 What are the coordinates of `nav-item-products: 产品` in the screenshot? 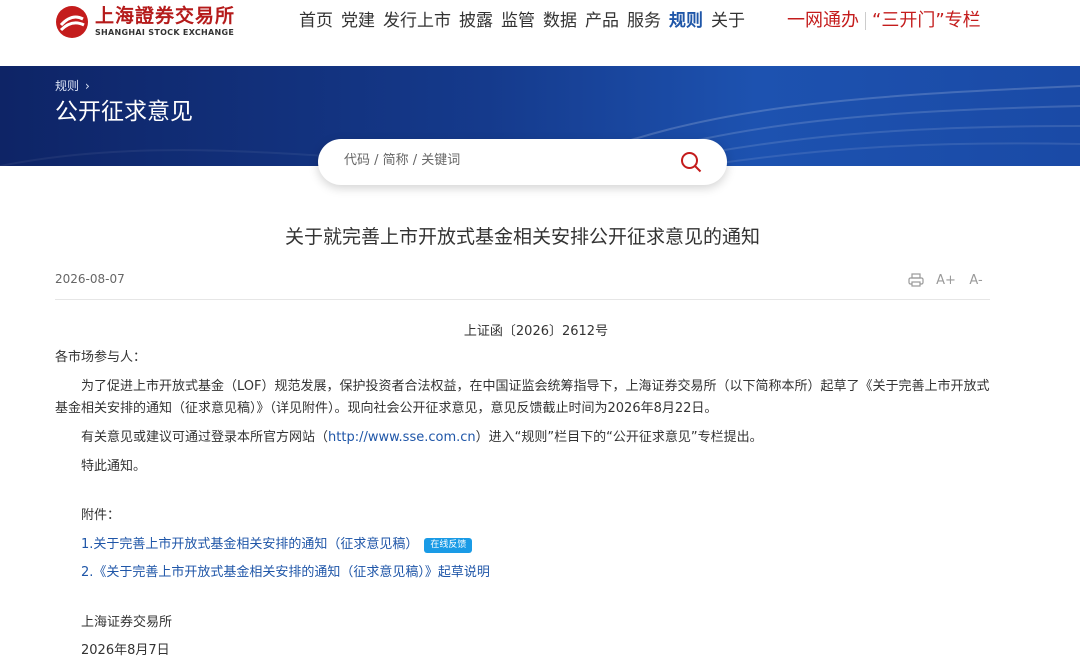 It's located at (602, 21).